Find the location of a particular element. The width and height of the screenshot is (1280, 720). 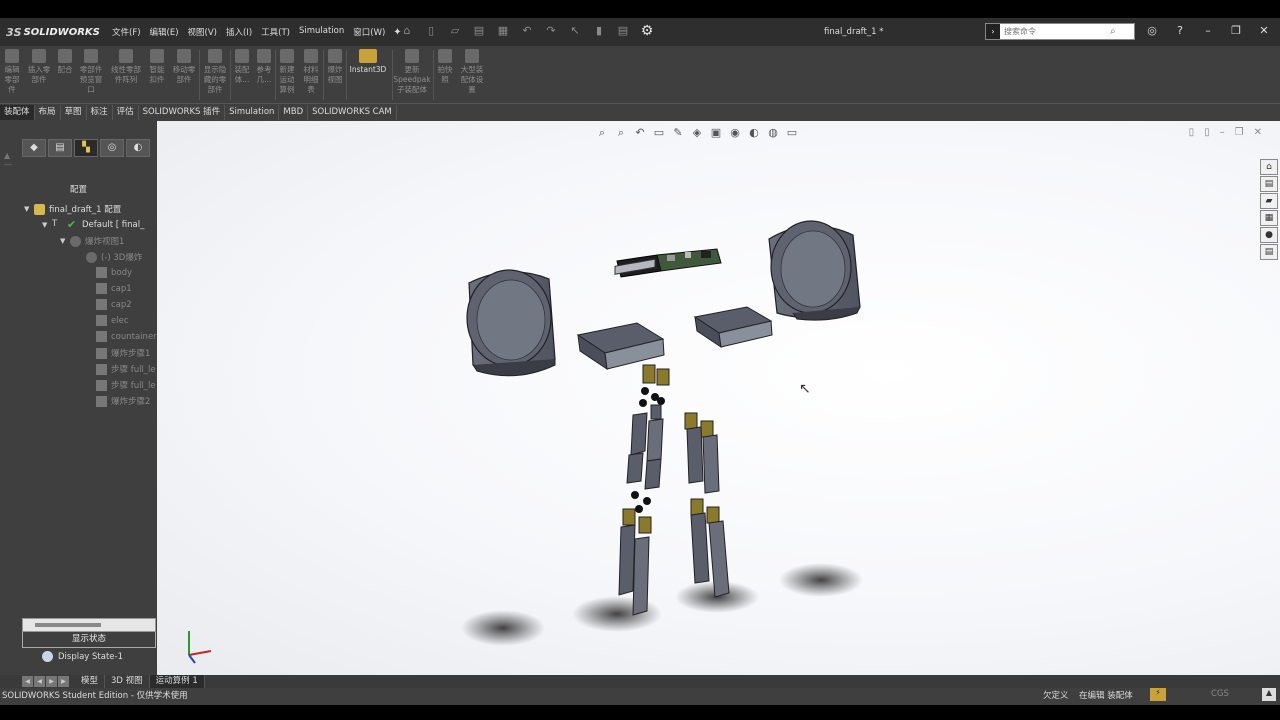

minimize-icon: – is located at coordinates (1208, 30).